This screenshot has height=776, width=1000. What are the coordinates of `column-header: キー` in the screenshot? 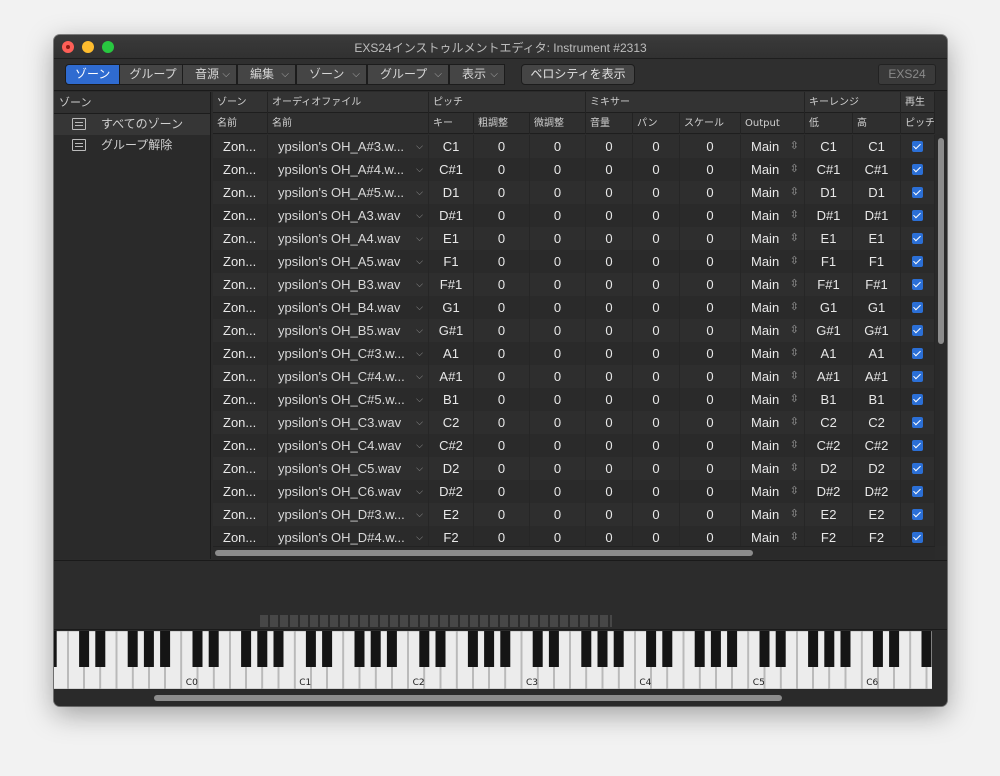 It's located at (451, 123).